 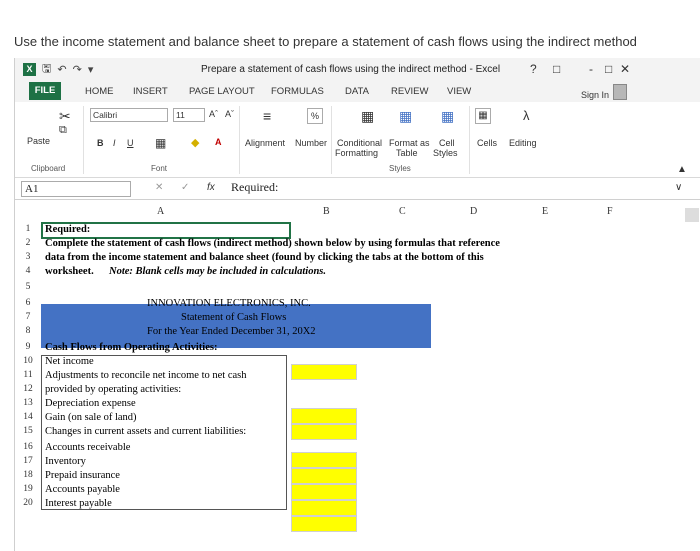 What do you see at coordinates (185, 187) in the screenshot?
I see `enter-icon: ✓` at bounding box center [185, 187].